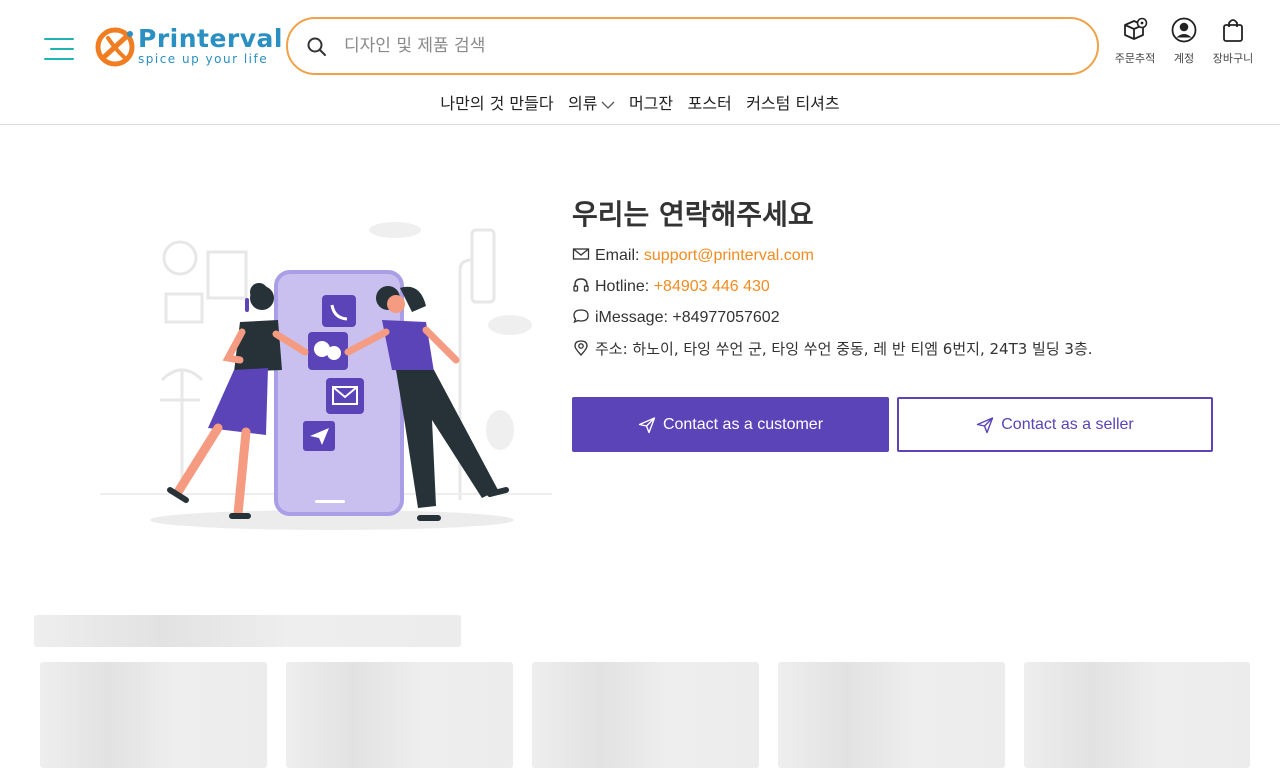 Image resolution: width=1280 pixels, height=768 pixels. I want to click on contact-seller-button: Contact as a seller, so click(1055, 424).